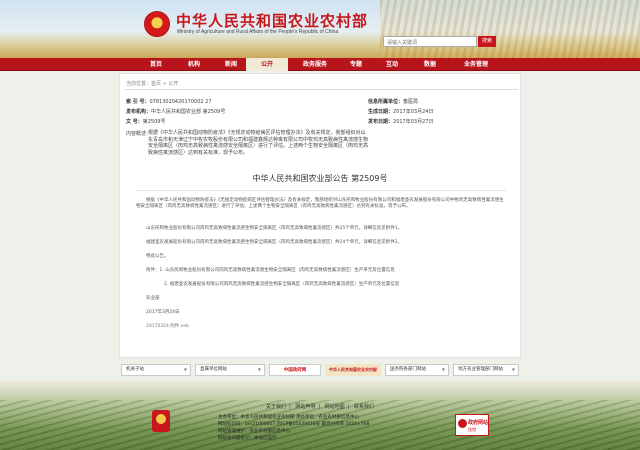  Describe the element at coordinates (135, 369) in the screenshot. I see `link-label: 机关子站` at that location.